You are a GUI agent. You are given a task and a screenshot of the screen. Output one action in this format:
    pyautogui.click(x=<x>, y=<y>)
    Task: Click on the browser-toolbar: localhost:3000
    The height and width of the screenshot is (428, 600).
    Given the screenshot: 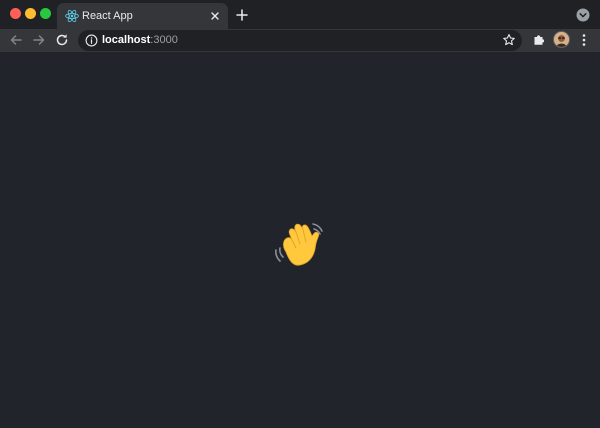 What is the action you would take?
    pyautogui.click(x=300, y=40)
    